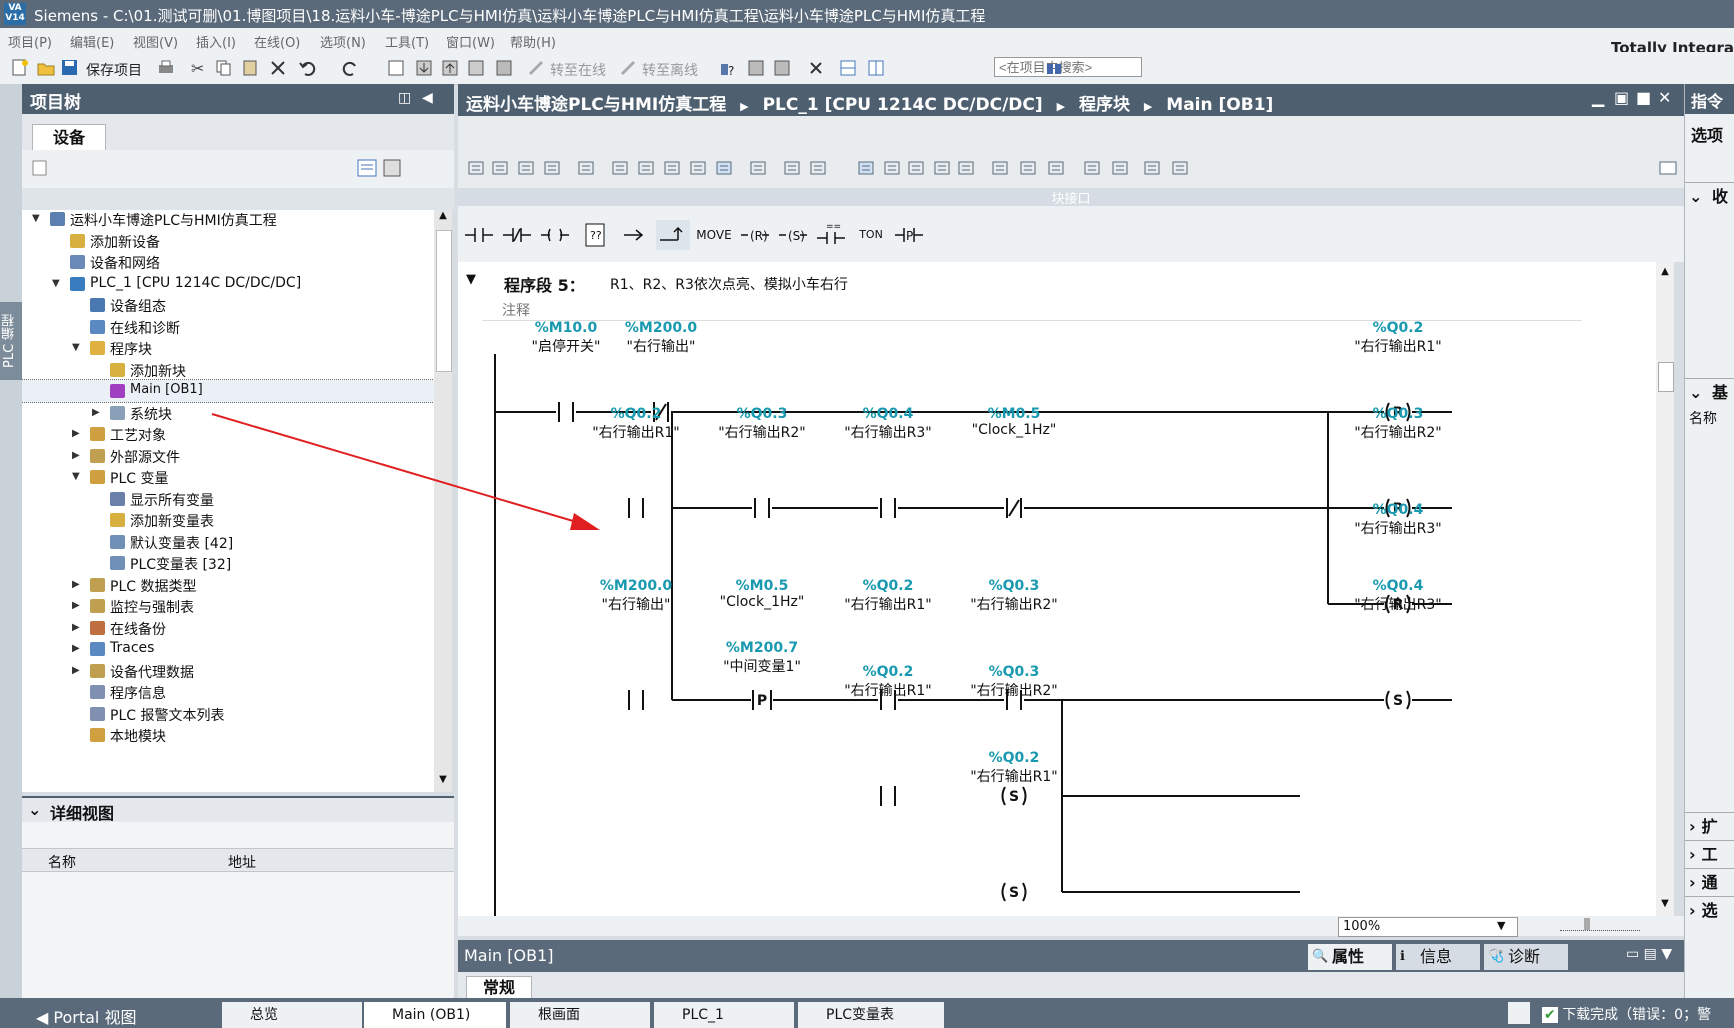 This screenshot has width=1734, height=1028. I want to click on edge-contact-button: ==, so click(831, 235).